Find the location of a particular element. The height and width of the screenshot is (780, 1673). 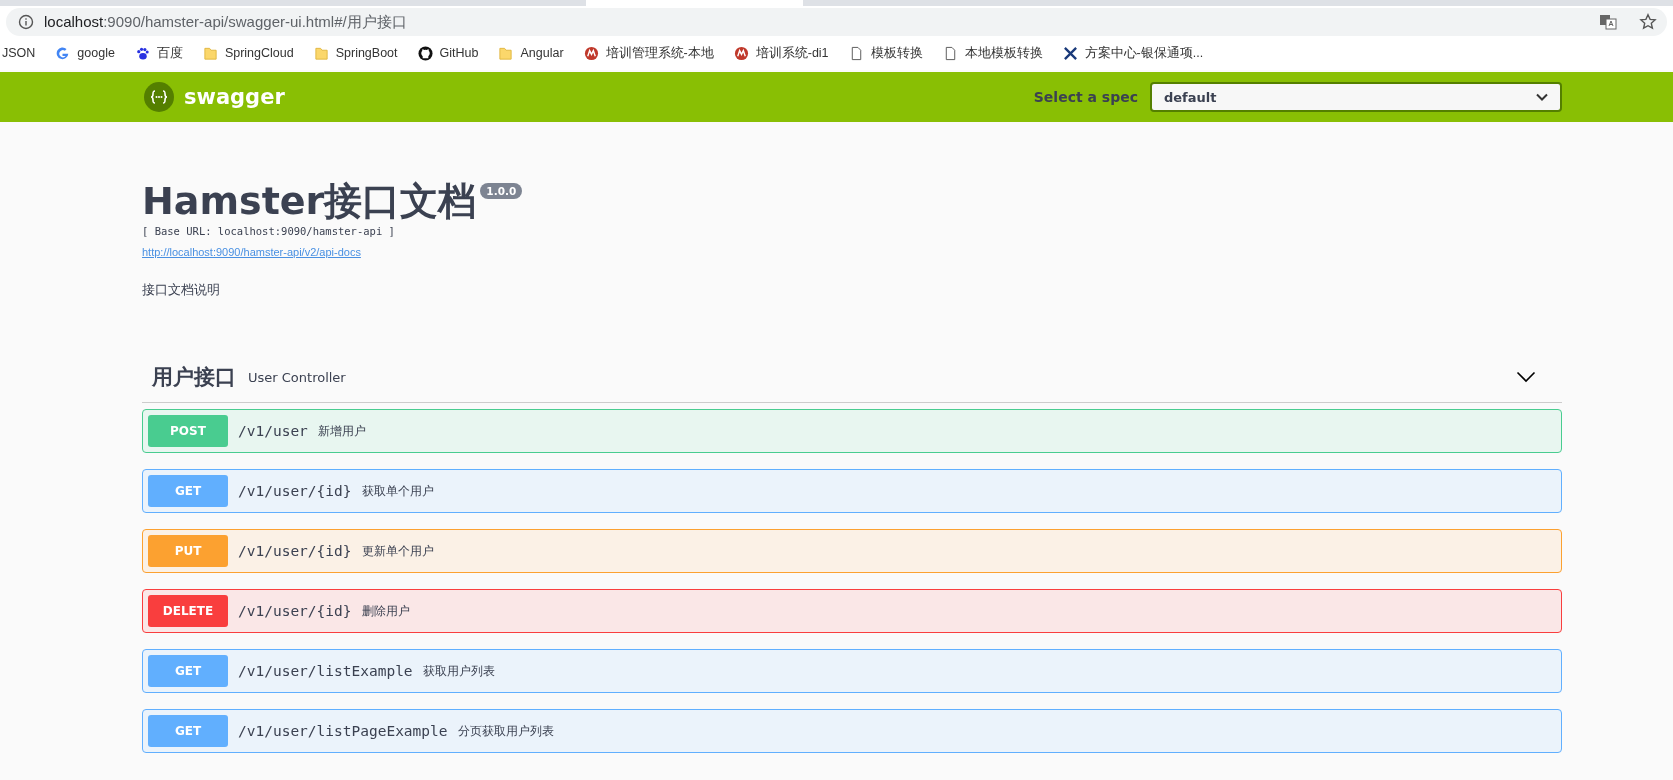

address-bar: localhost:9090/hamster-api/swagger-ui.html#/用户接口 is located at coordinates (836, 22).